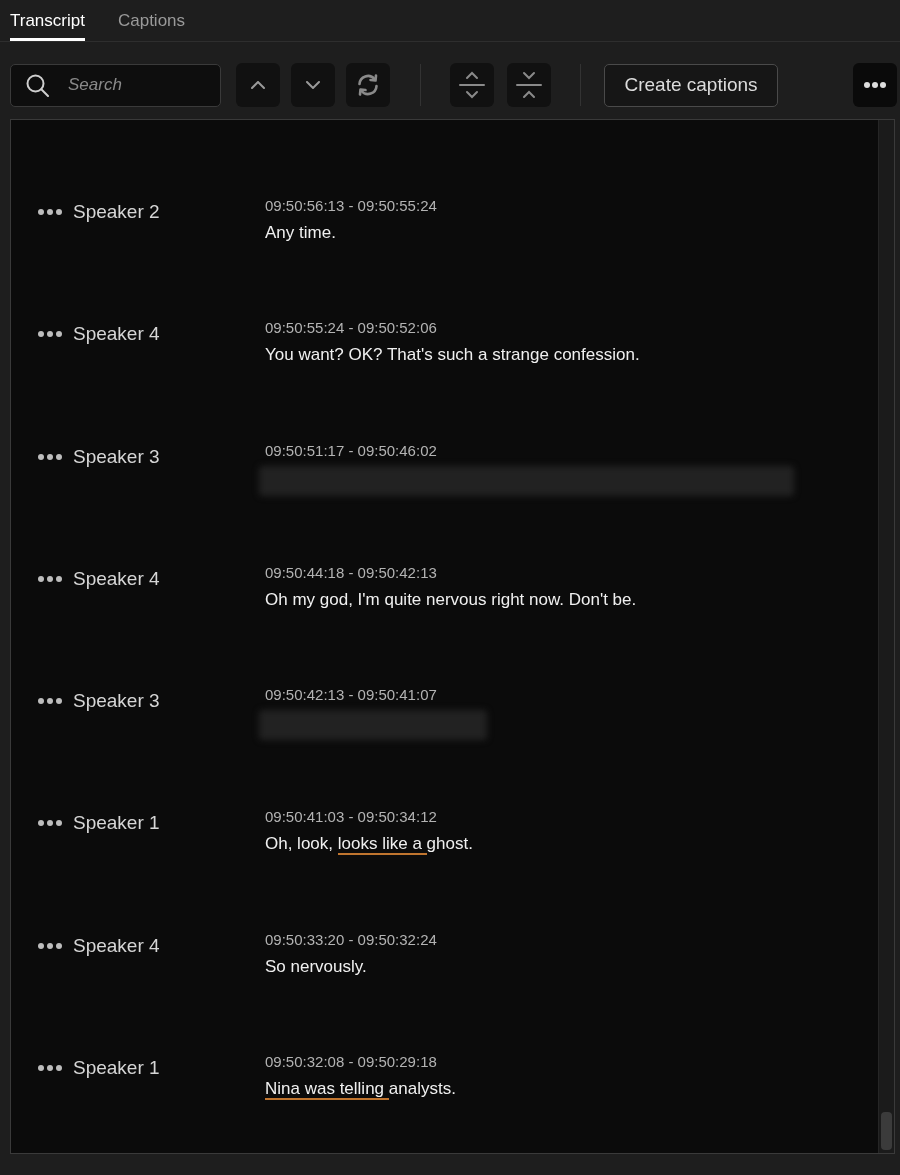 The height and width of the screenshot is (1175, 900). Describe the element at coordinates (351, 328) in the screenshot. I see `timestamp: 09:50:55:24 - 09:50:52:06` at that location.